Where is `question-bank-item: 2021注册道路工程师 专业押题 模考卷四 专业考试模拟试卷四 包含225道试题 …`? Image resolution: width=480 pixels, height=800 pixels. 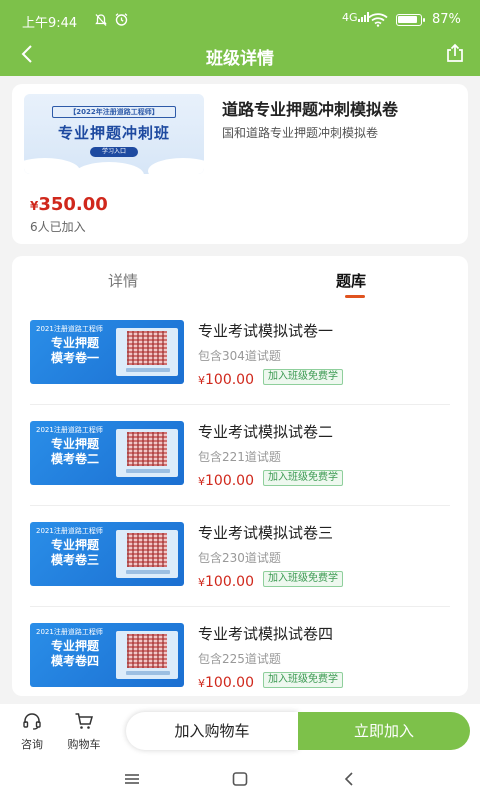 question-bank-item: 2021注册道路工程师 专业押题 模考卷四 专业考试模拟试卷四 包含225道试题 … is located at coordinates (240, 659).